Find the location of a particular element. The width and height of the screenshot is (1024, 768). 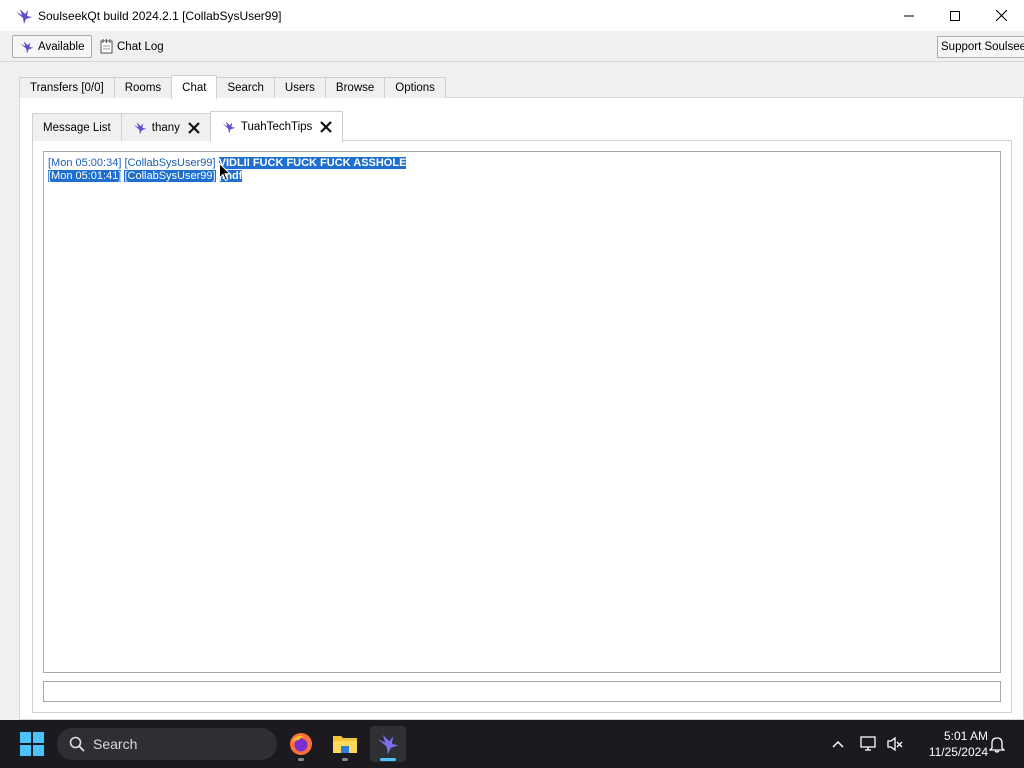

message-timestamp: [Mon 05:01:41] is located at coordinates (85, 176).